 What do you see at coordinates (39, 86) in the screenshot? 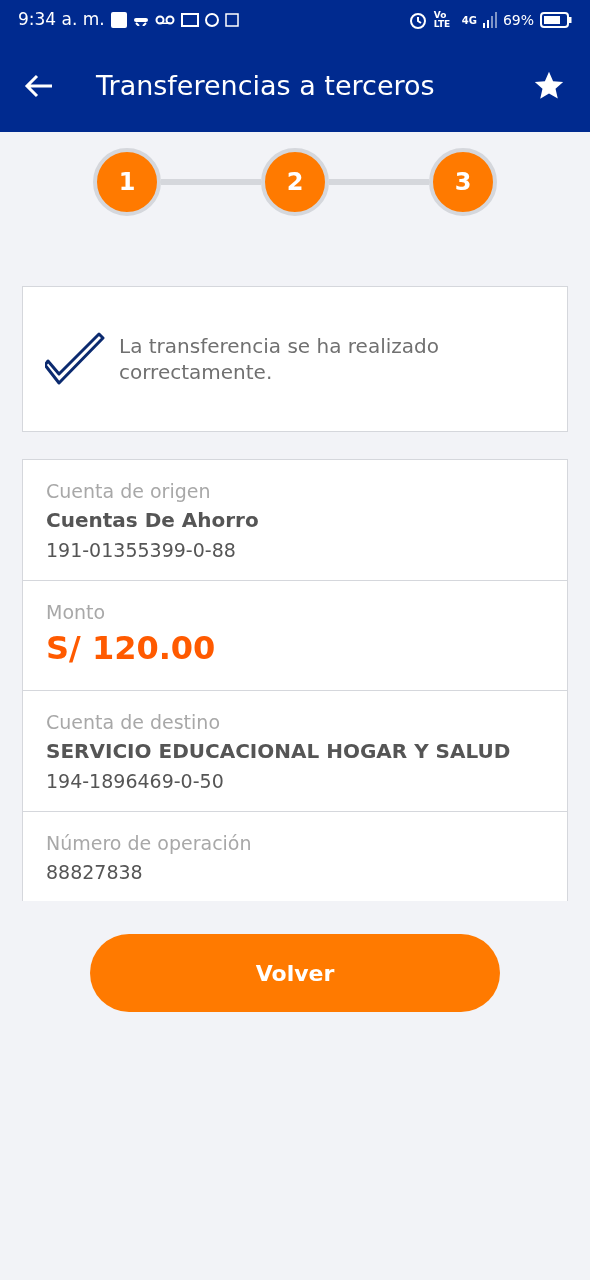
I see `back-arrow-icon` at bounding box center [39, 86].